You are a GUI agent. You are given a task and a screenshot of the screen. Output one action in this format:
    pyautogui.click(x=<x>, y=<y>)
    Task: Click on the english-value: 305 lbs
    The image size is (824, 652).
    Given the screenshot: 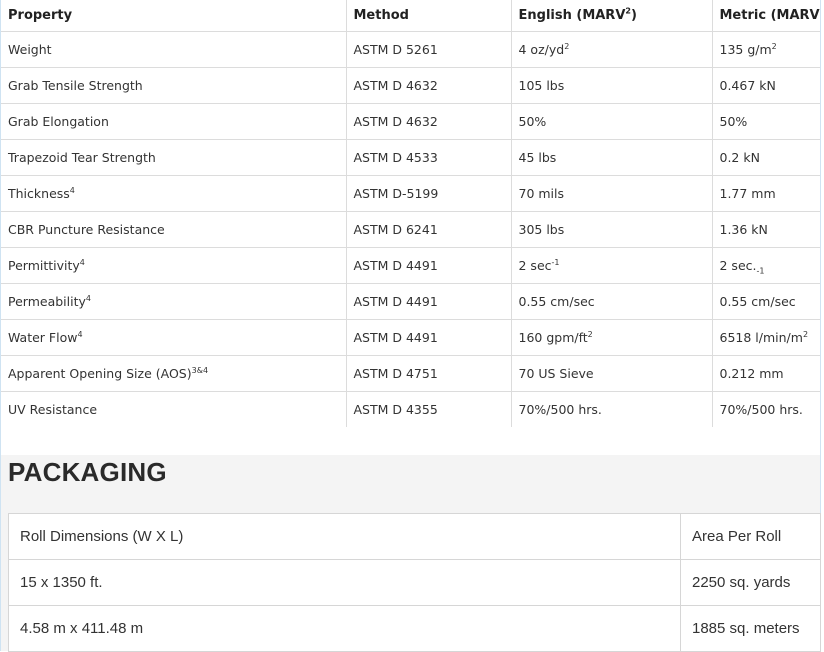 What is the action you would take?
    pyautogui.click(x=542, y=229)
    